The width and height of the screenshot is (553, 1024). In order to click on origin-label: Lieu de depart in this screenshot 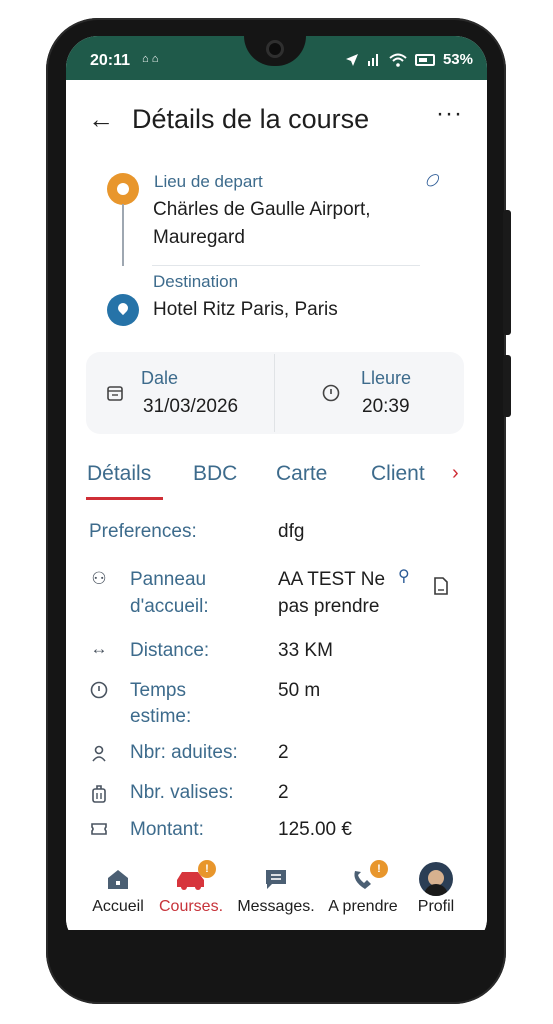, I will do `click(208, 181)`.